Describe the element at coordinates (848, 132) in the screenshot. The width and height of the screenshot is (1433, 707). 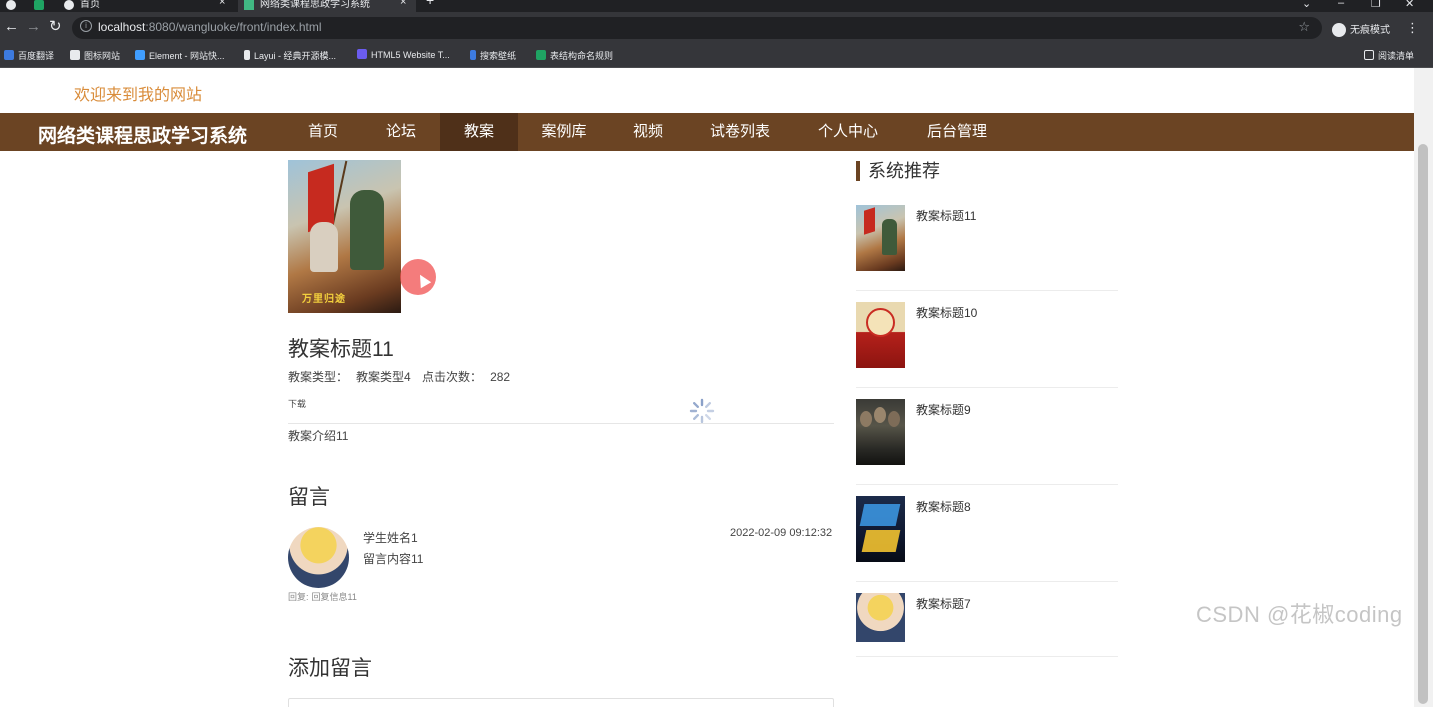
I see `nav-personal-center: 个人中心` at that location.